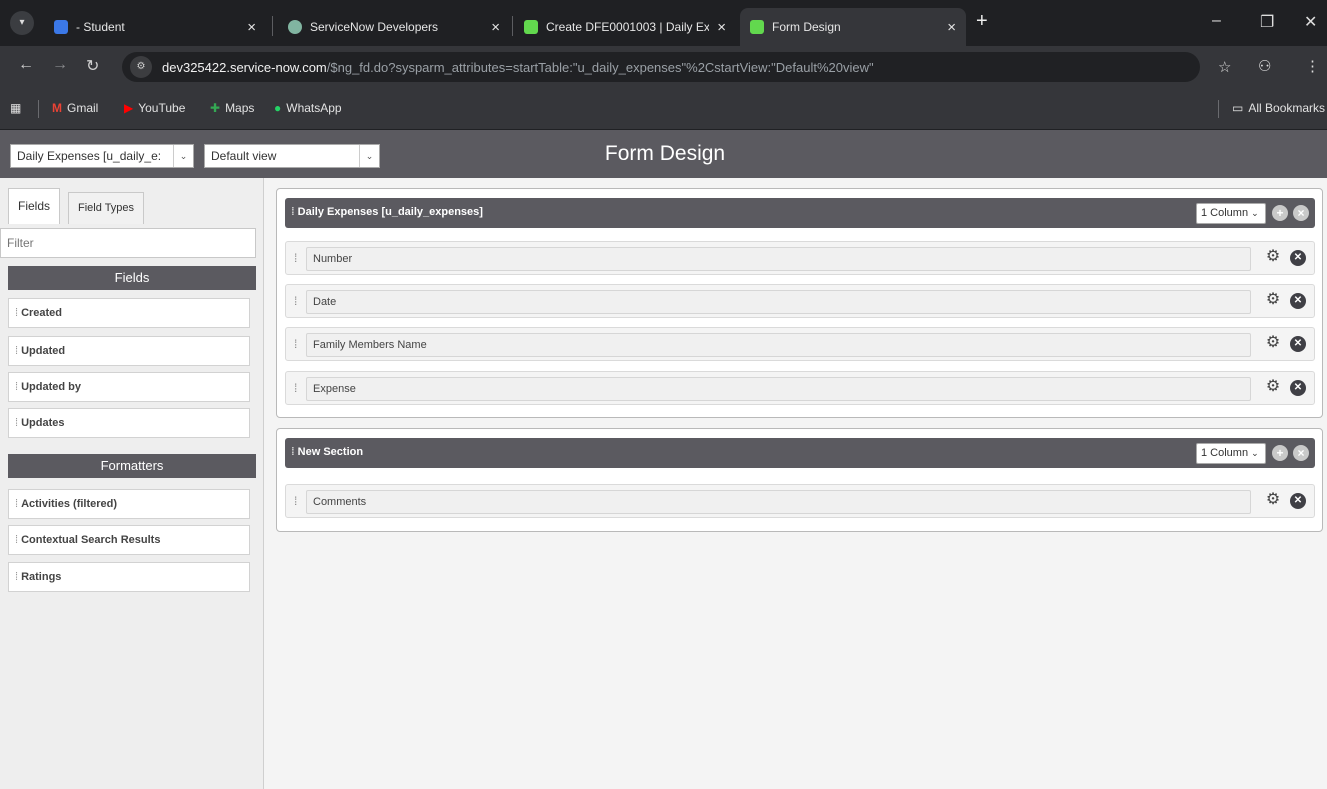  What do you see at coordinates (1310, 22) in the screenshot?
I see `close-window-icon: ✕` at bounding box center [1310, 22].